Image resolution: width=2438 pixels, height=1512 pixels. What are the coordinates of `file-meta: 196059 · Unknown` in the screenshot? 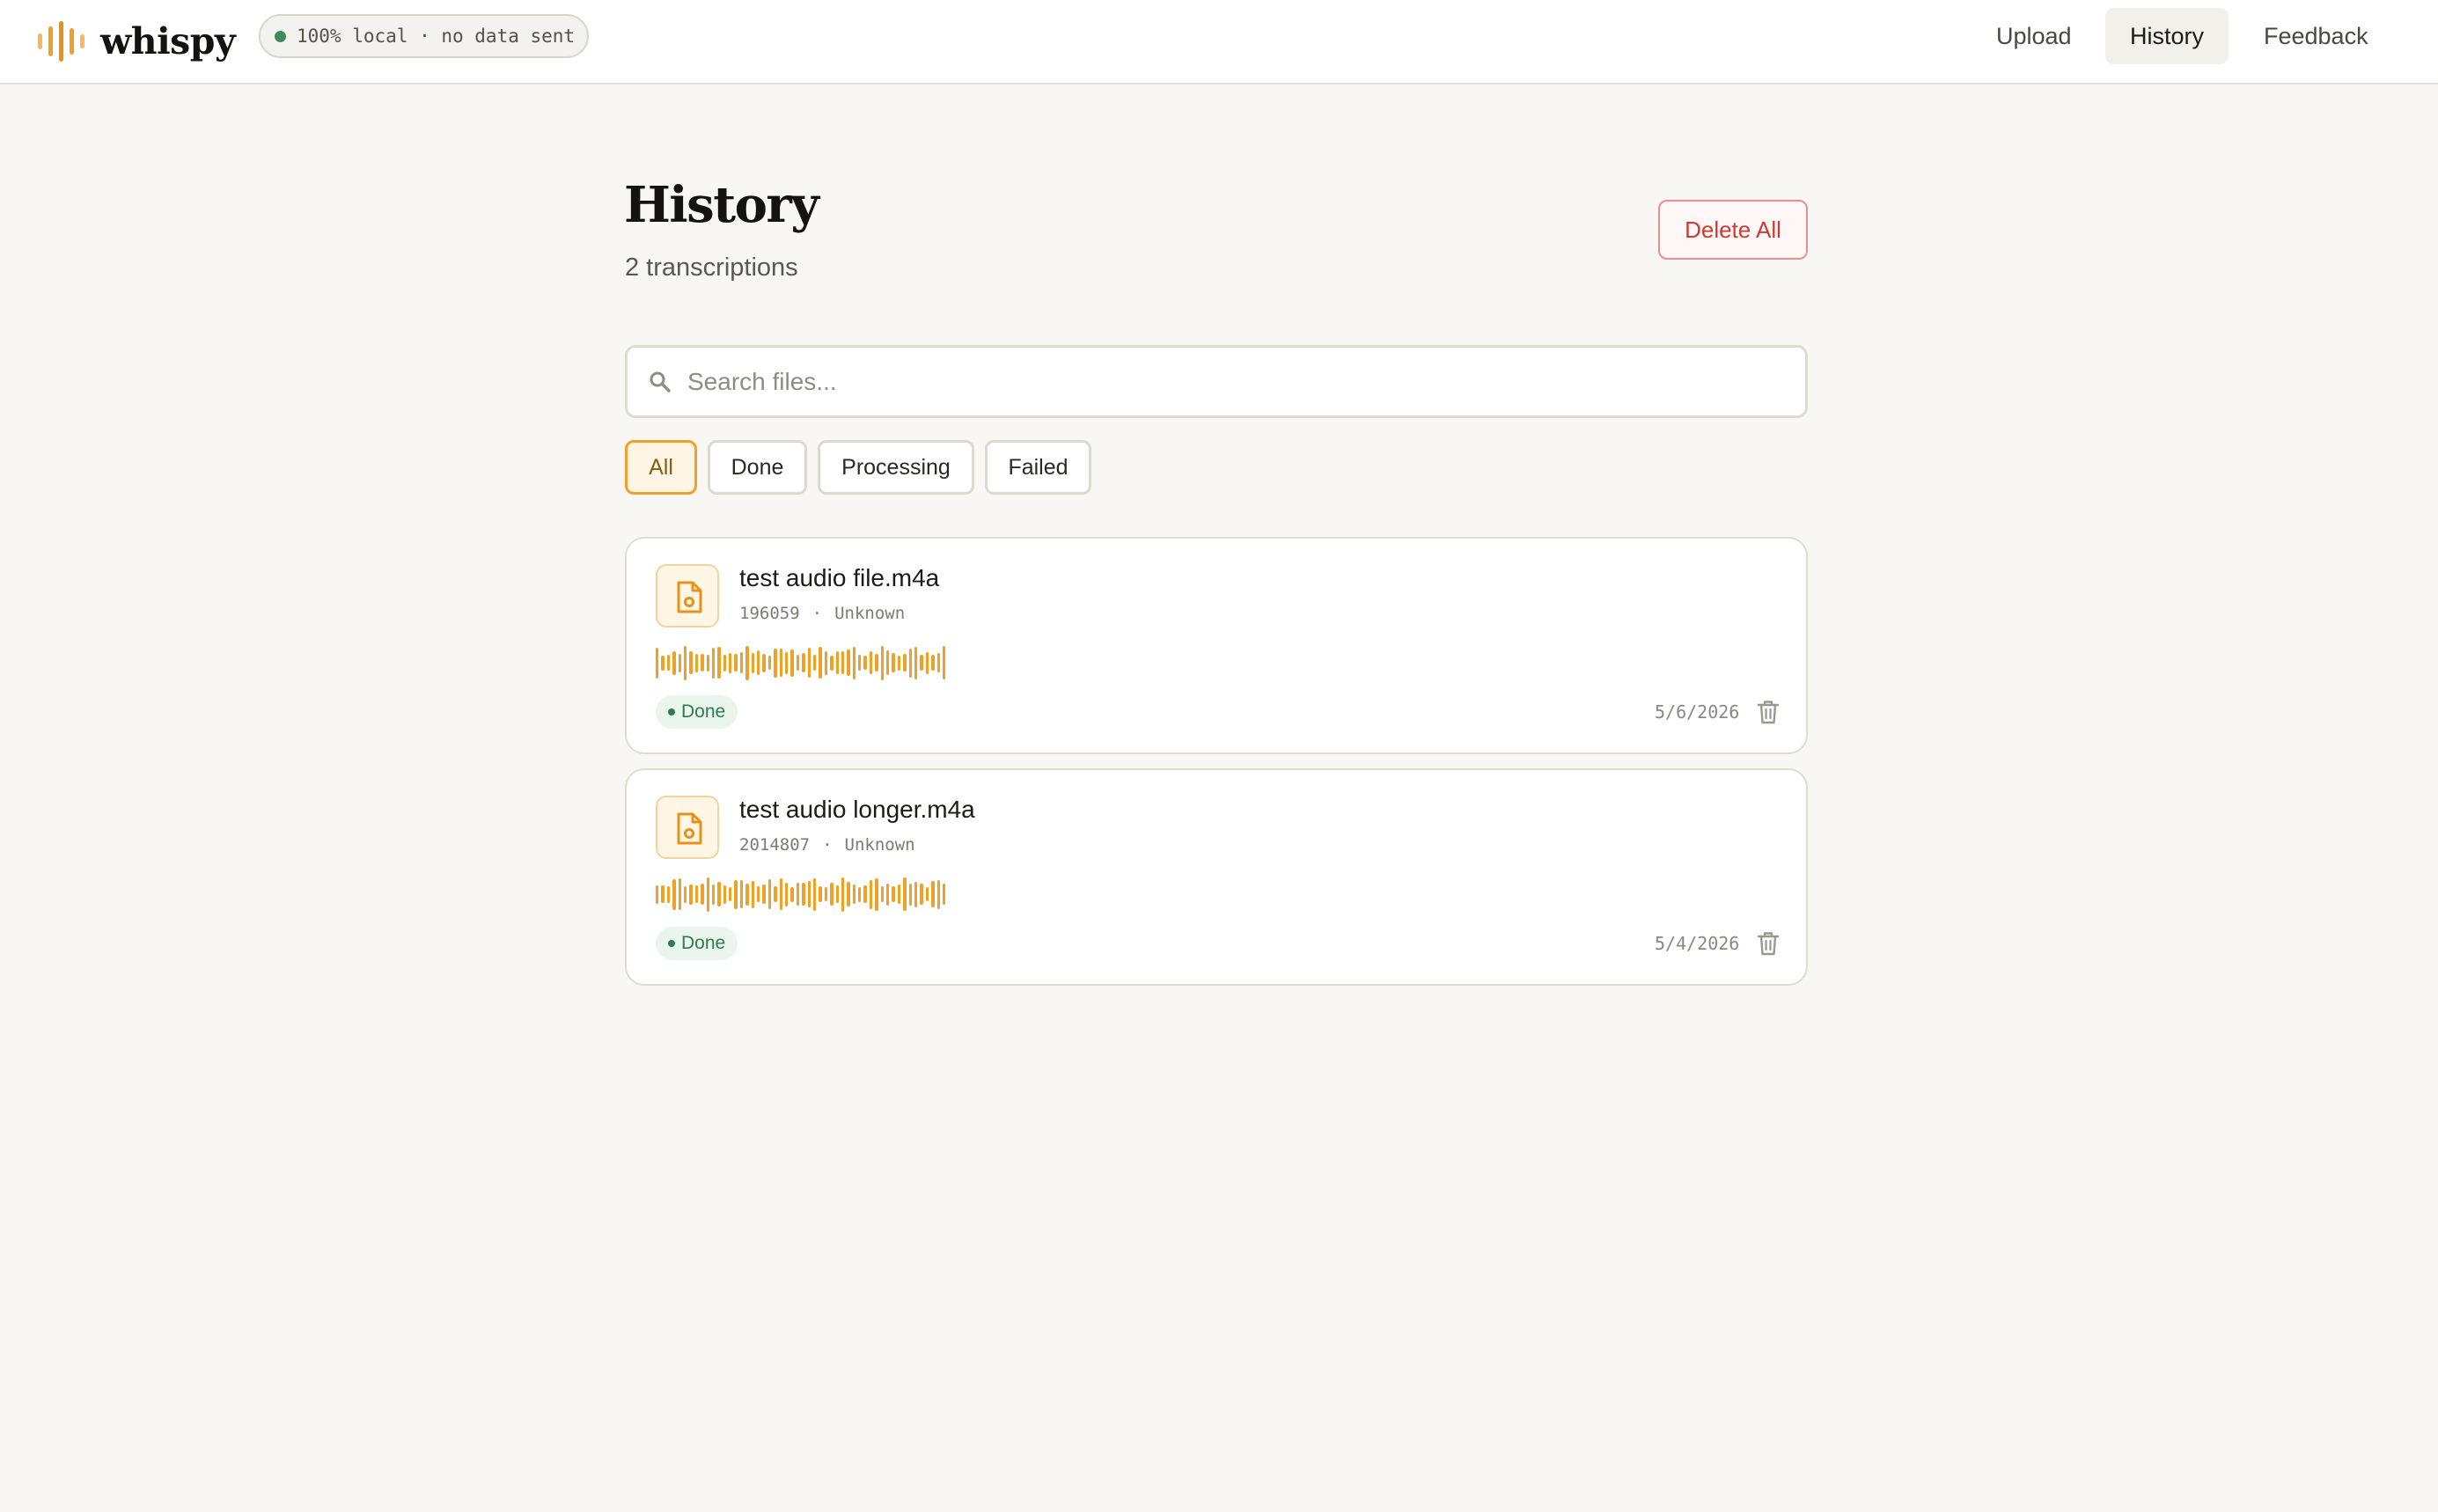 It's located at (822, 613).